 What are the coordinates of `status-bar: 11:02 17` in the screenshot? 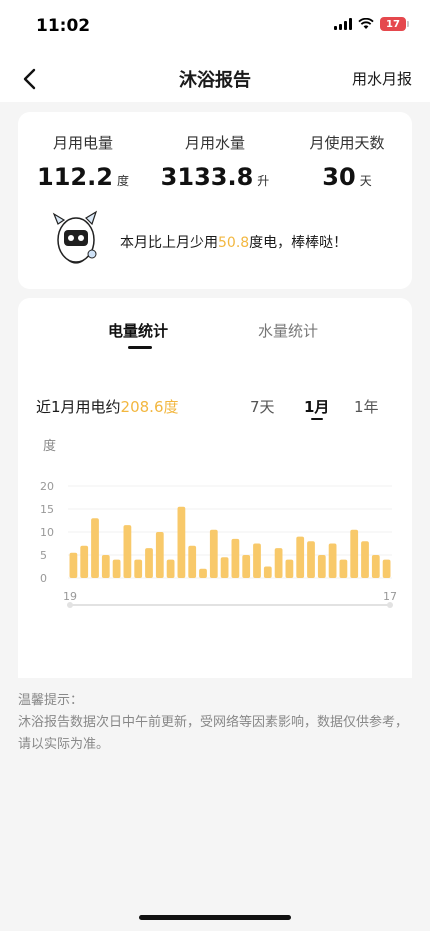 It's located at (215, 28).